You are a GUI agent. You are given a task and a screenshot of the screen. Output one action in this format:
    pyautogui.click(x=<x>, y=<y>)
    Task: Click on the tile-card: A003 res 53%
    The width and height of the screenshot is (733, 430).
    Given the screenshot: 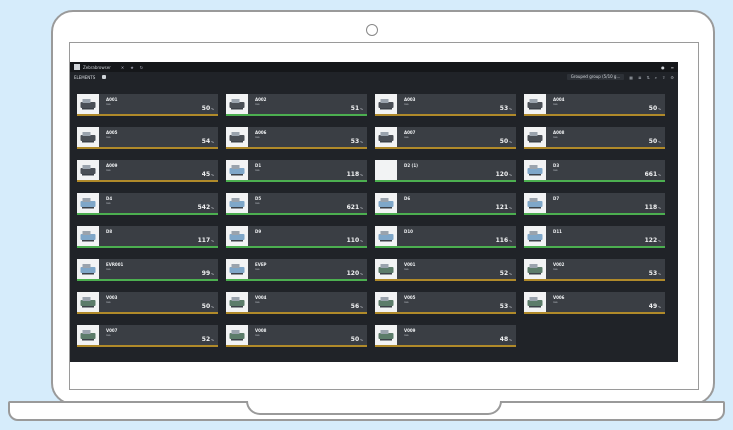 What is the action you would take?
    pyautogui.click(x=445, y=105)
    